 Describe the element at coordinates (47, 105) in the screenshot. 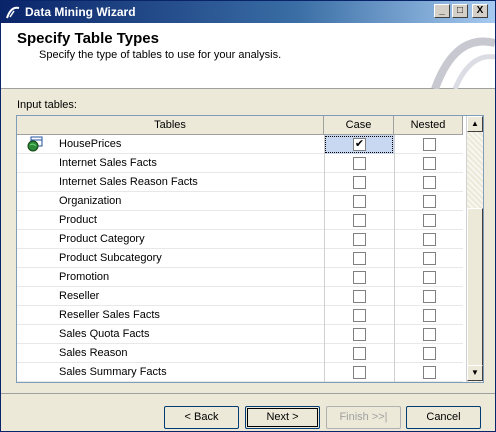

I see `input-tables-label: Input tables:` at that location.